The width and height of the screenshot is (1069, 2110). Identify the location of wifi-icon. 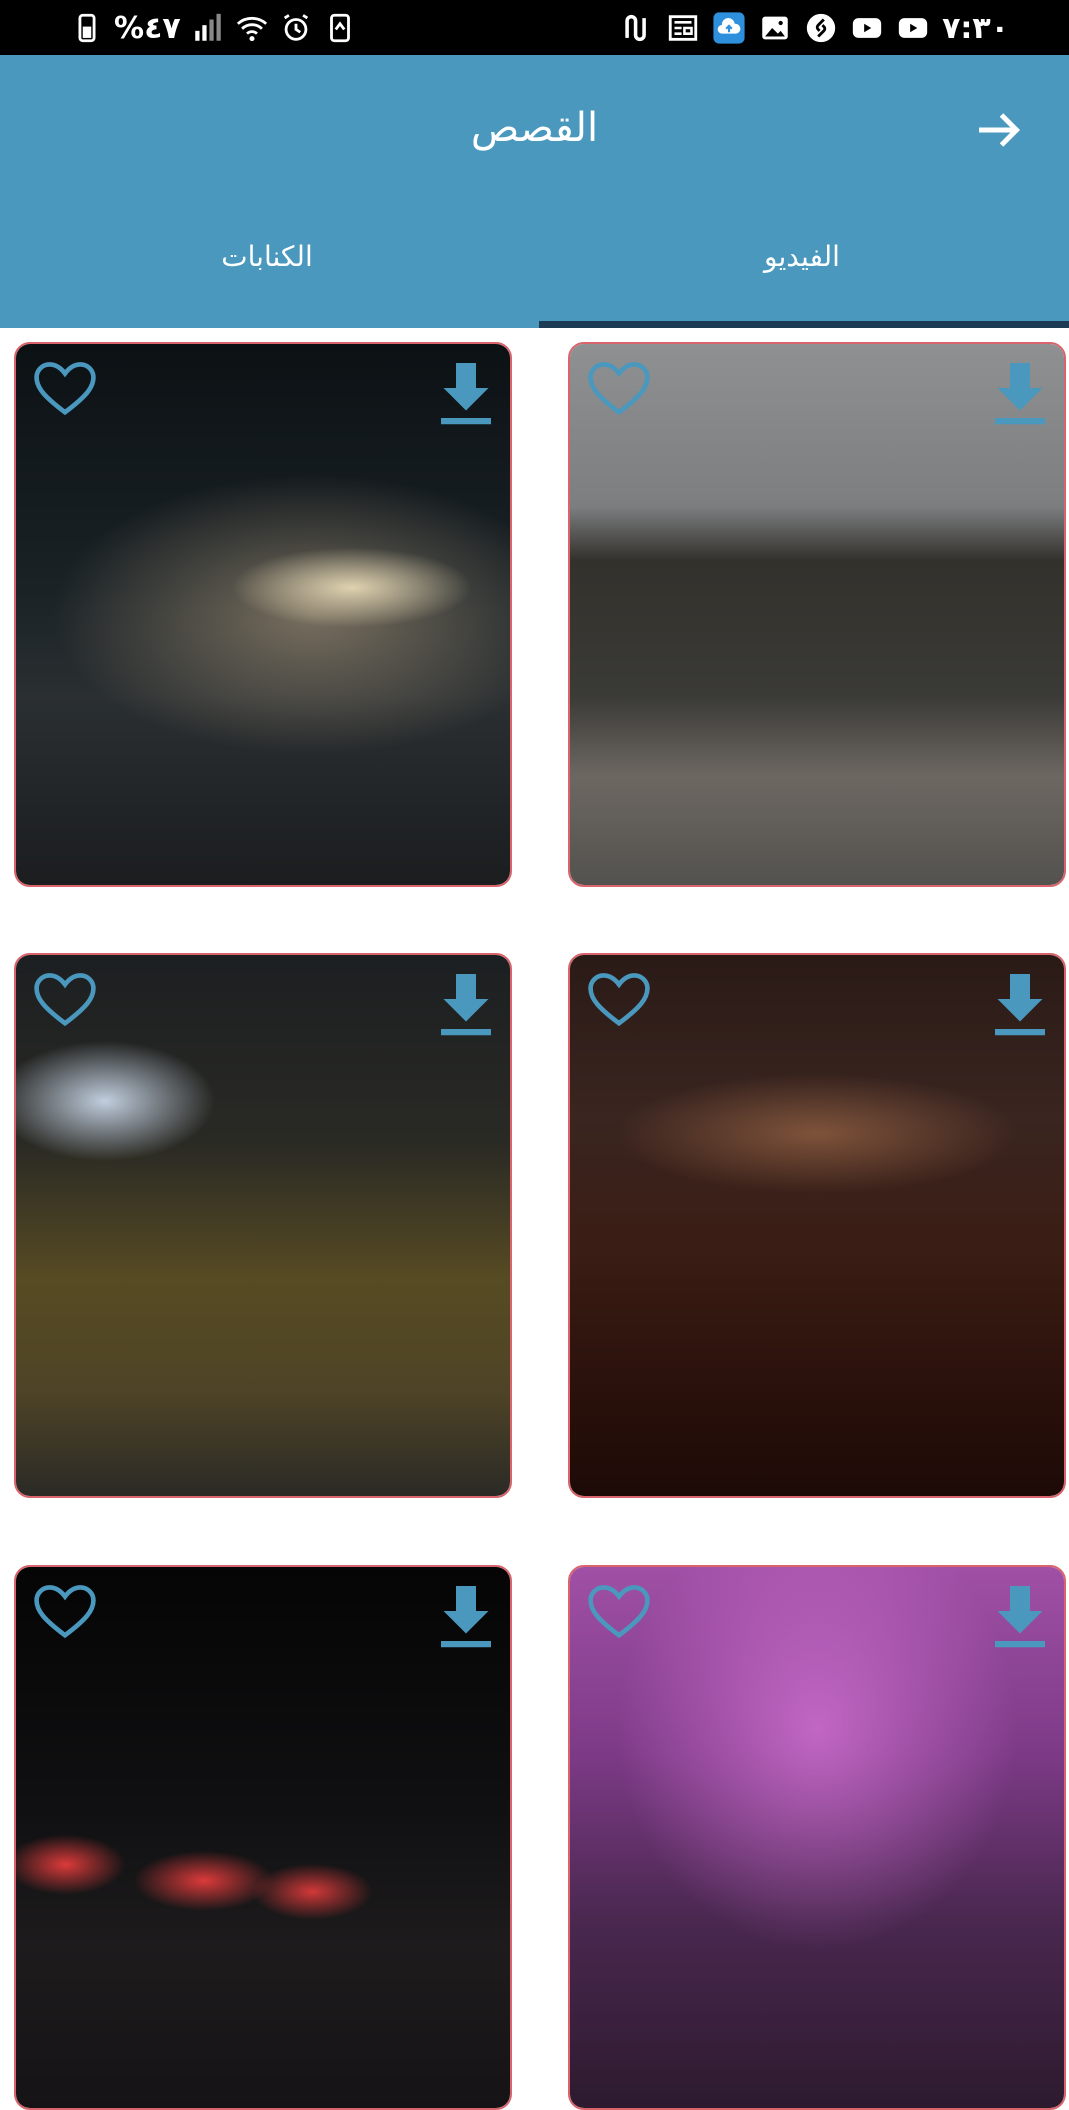
(252, 28).